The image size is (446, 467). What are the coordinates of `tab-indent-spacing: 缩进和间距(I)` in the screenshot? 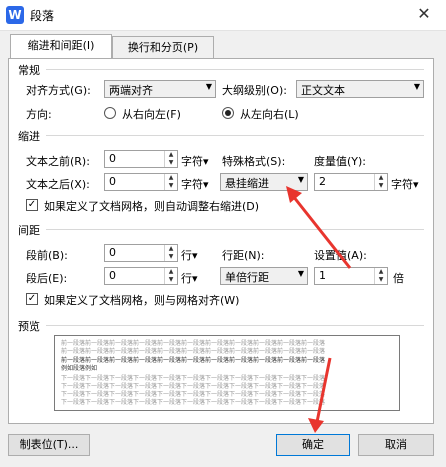 It's located at (61, 46).